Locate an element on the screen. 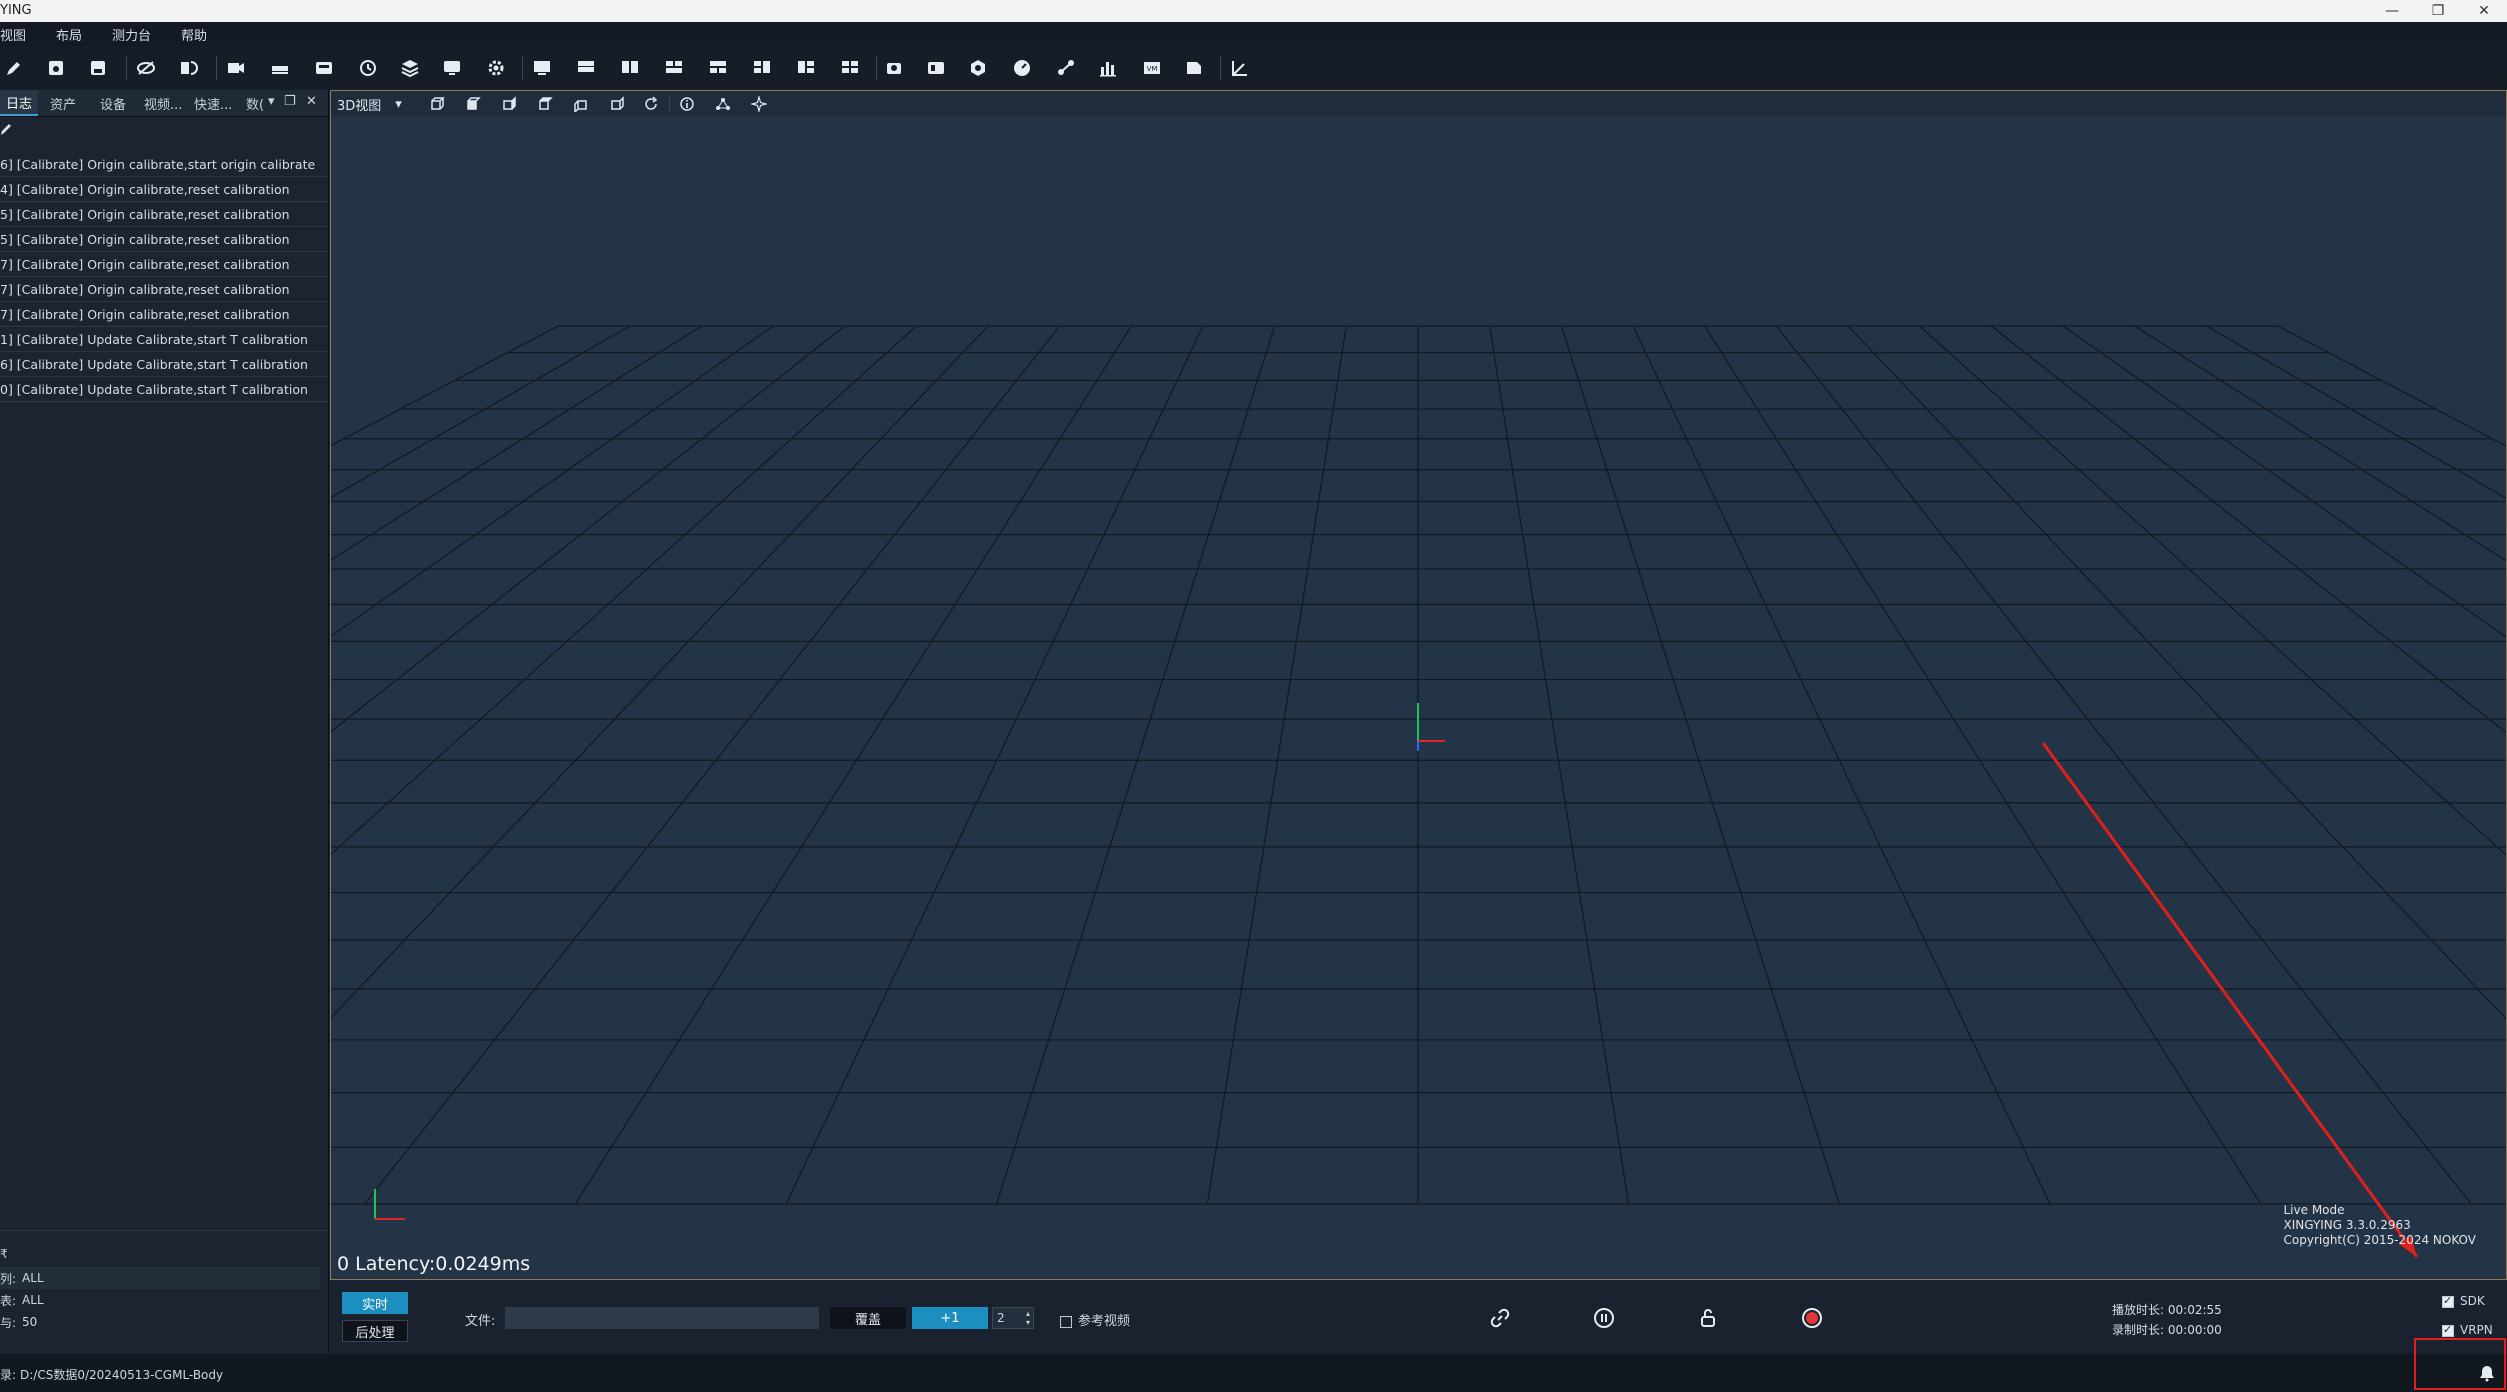 Image resolution: width=2507 pixels, height=1392 pixels. vm-icon: VM is located at coordinates (1152, 68).